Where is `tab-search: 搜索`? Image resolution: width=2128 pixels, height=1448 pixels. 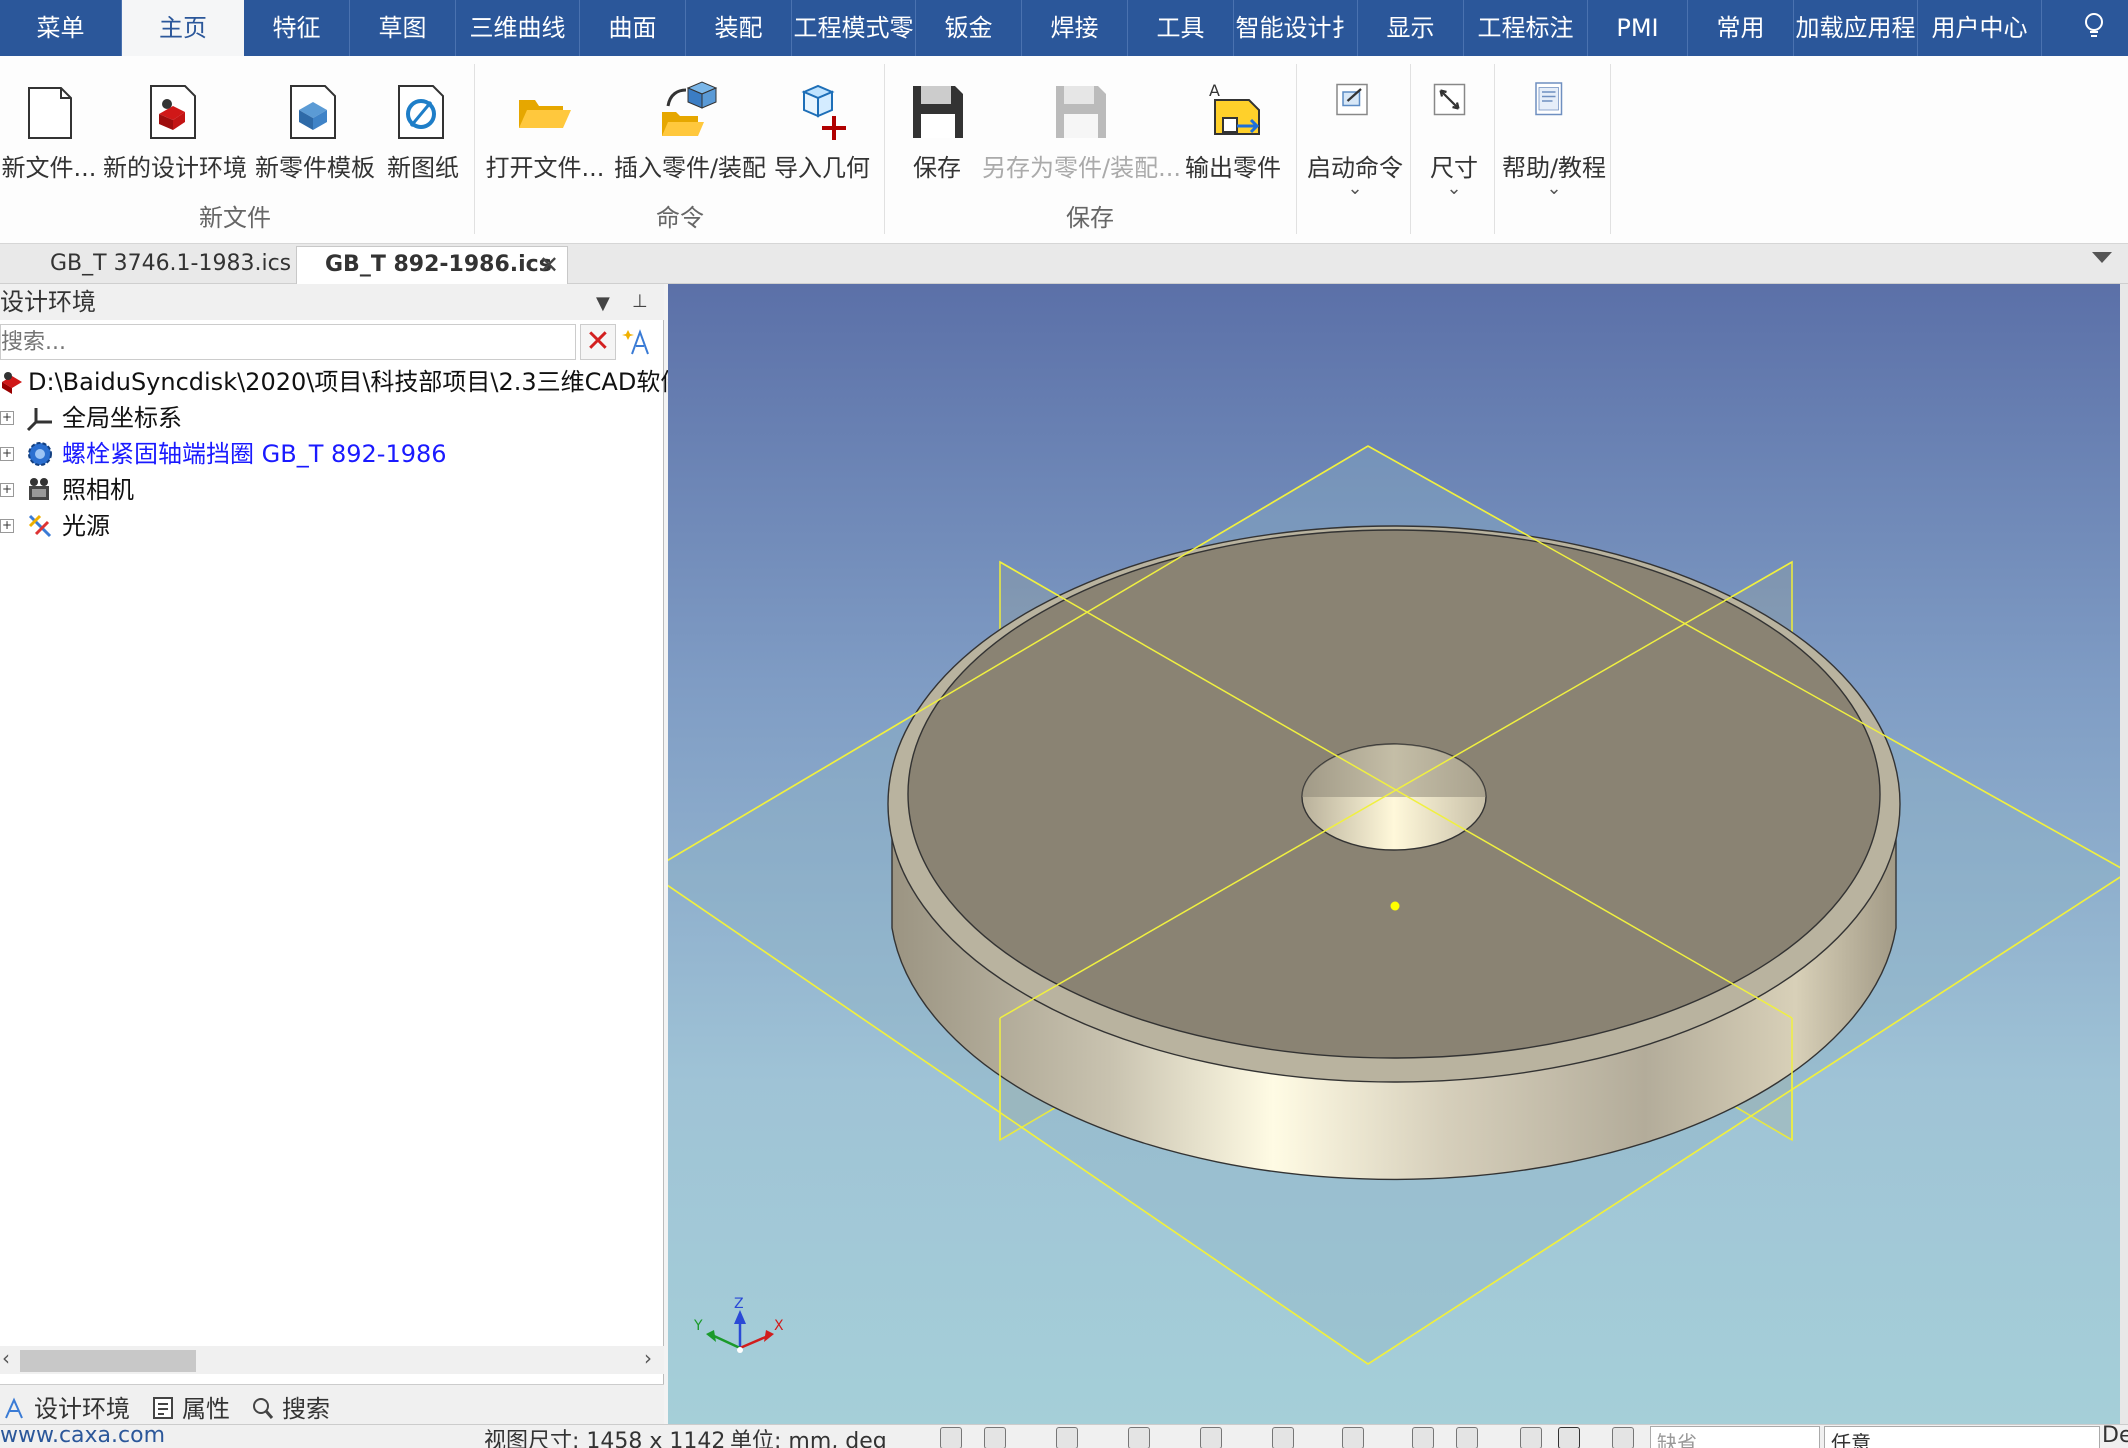
tab-search: 搜索 is located at coordinates (291, 1406).